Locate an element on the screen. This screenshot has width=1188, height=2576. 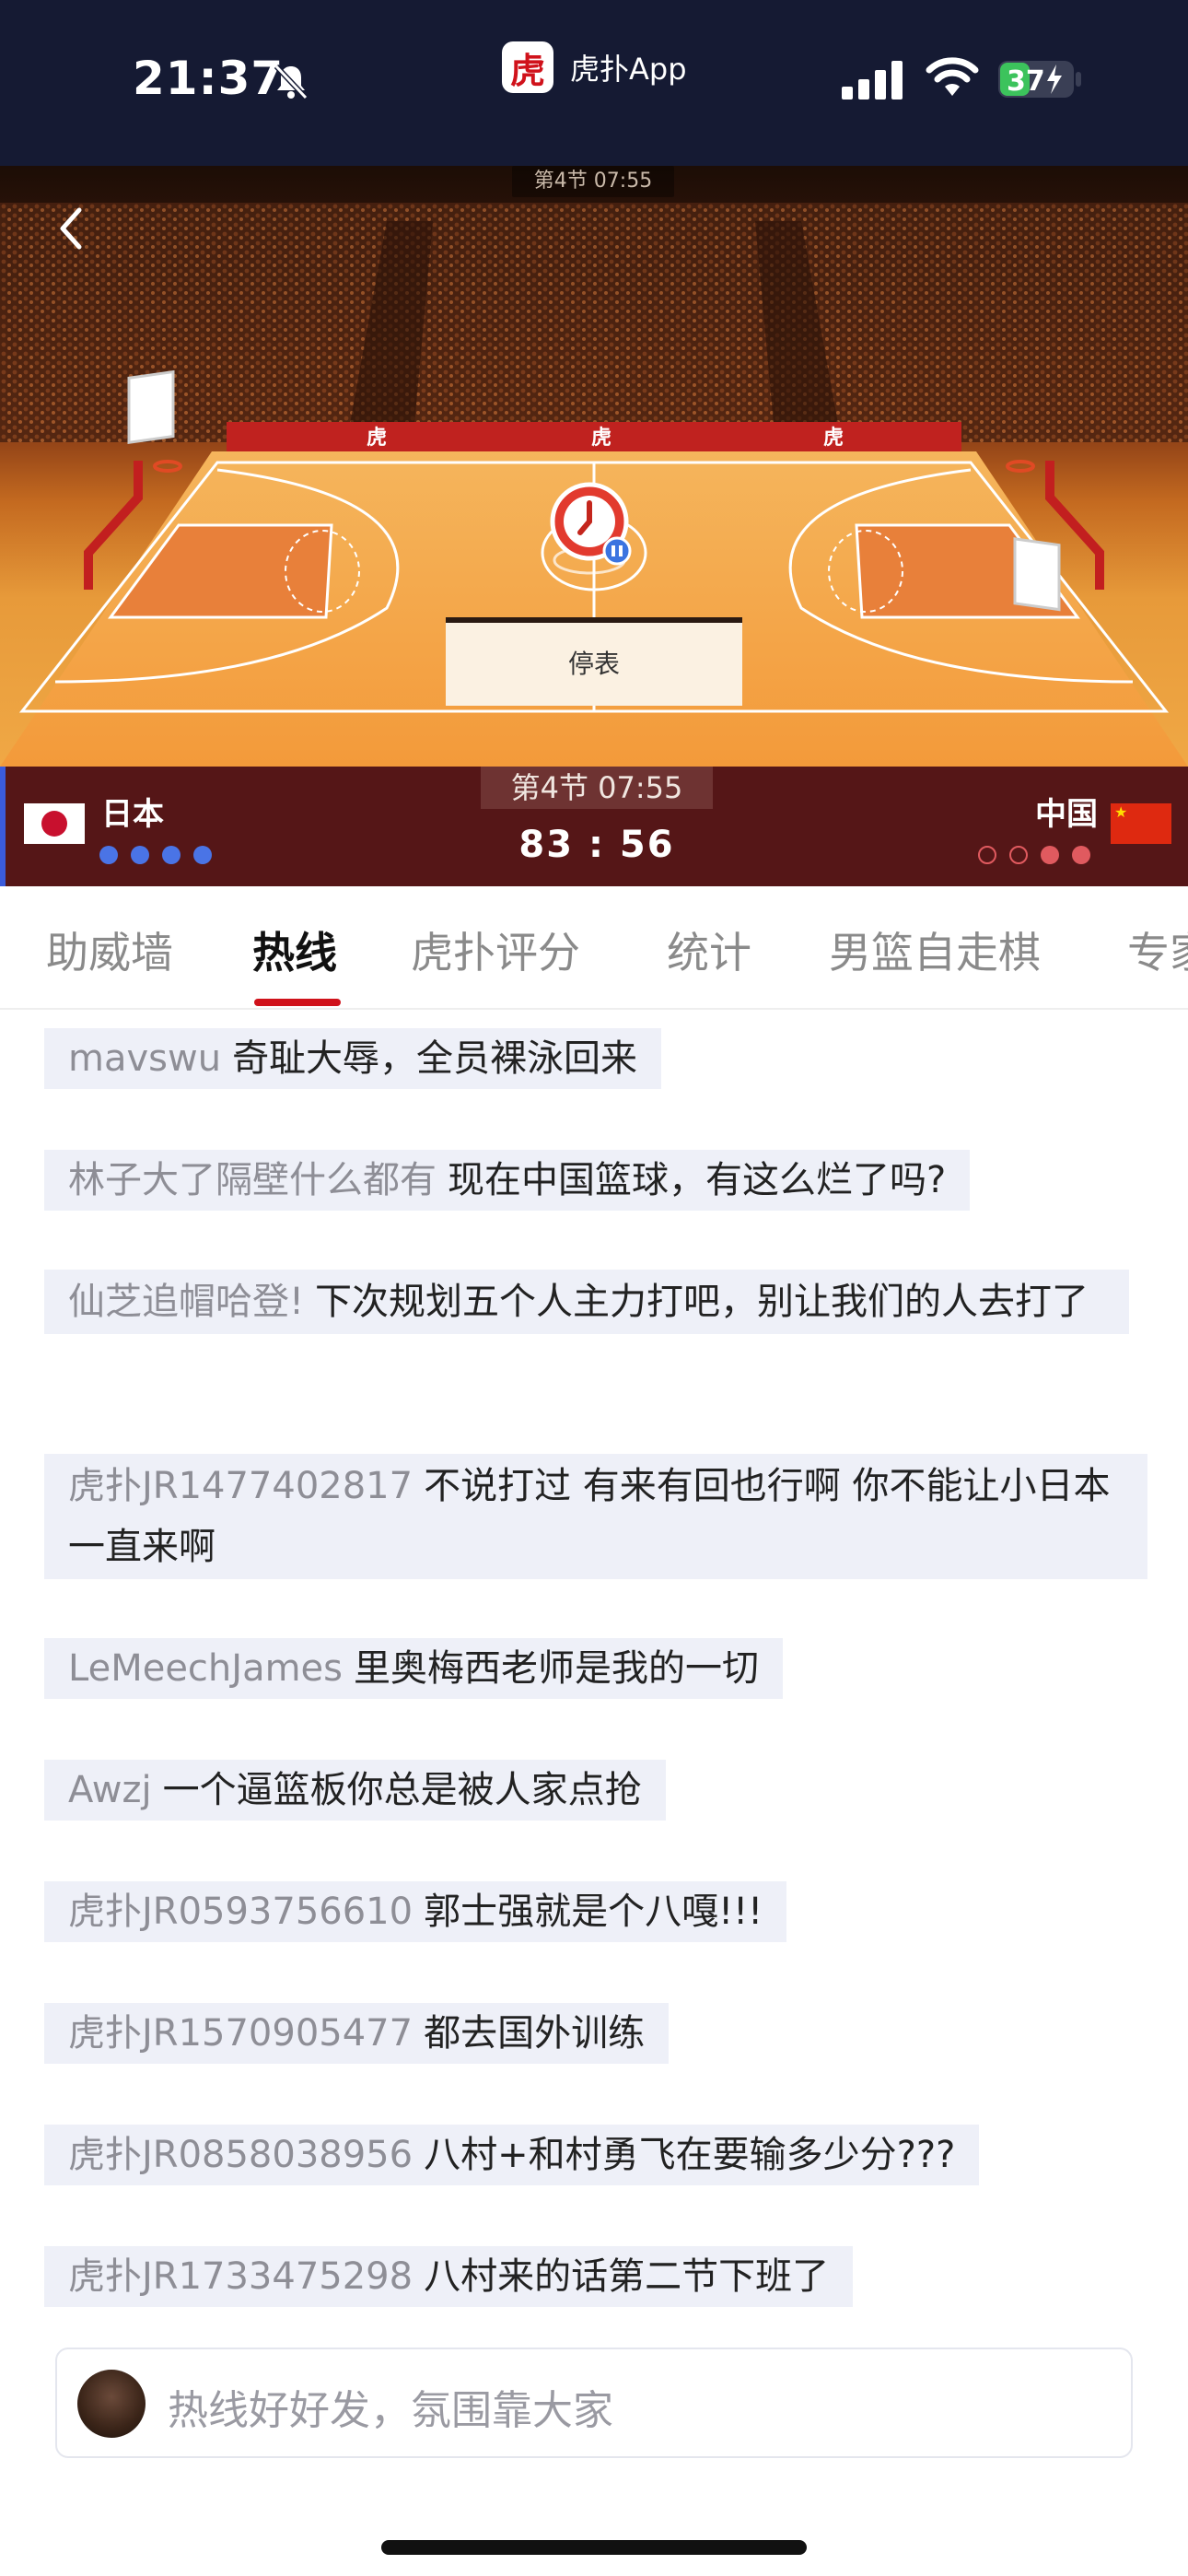
comment-text: 八村来的话第二节下班了 is located at coordinates (627, 2276).